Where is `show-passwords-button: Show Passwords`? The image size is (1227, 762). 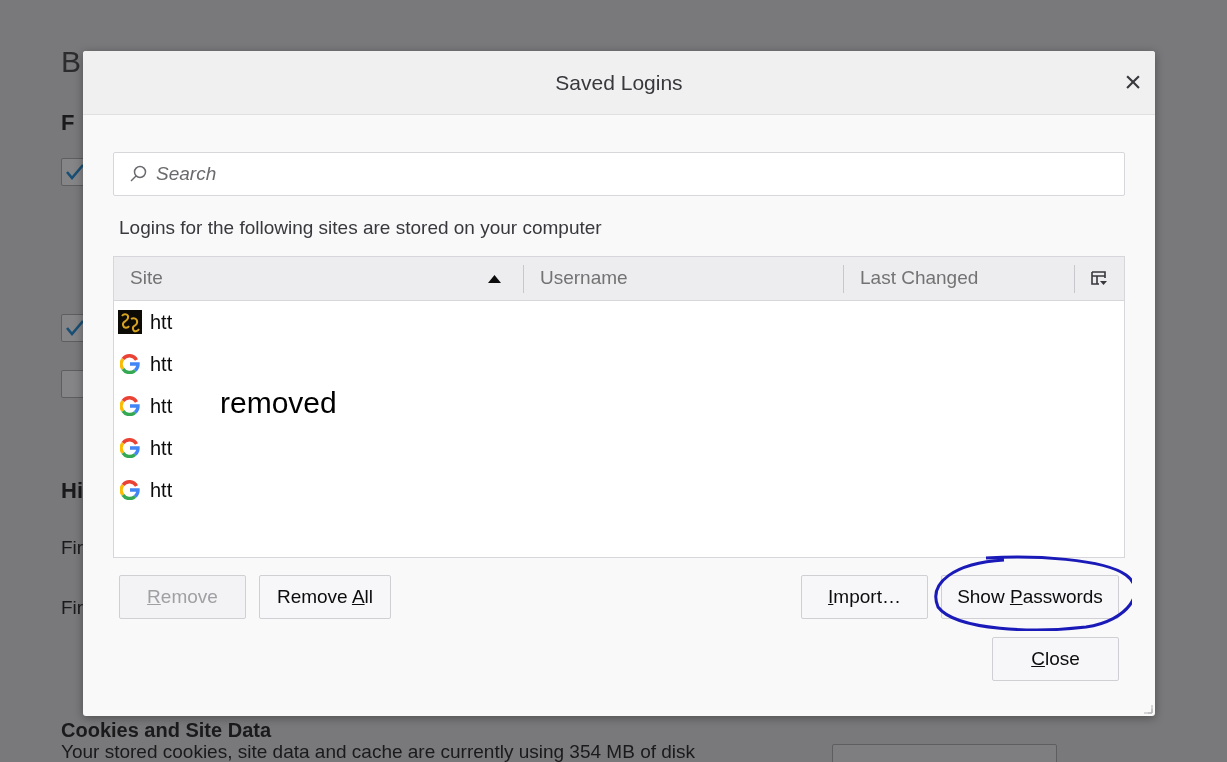
show-passwords-button: Show Passwords is located at coordinates (1030, 597).